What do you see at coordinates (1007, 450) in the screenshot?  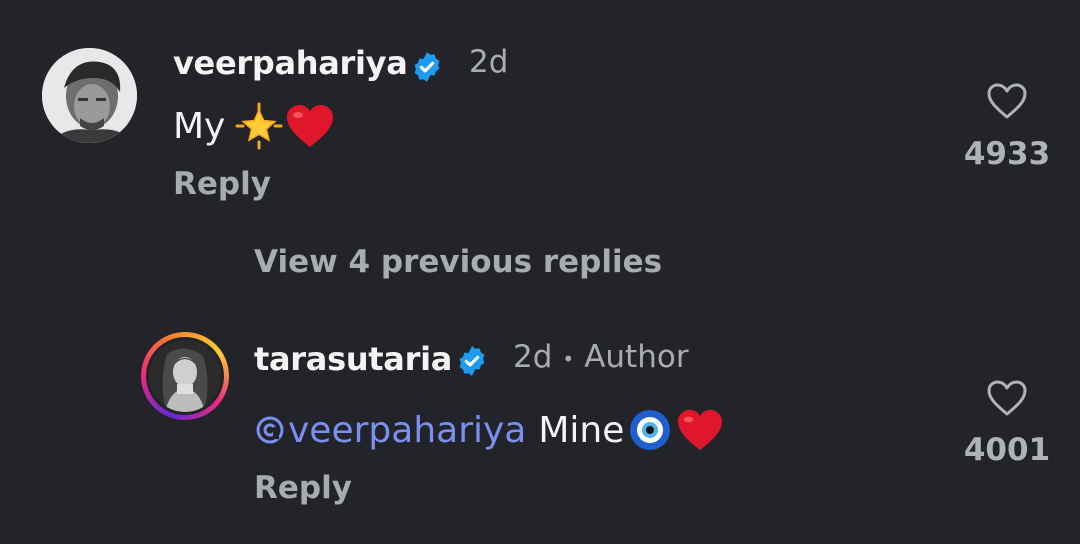 I see `reply-like-count: 4001` at bounding box center [1007, 450].